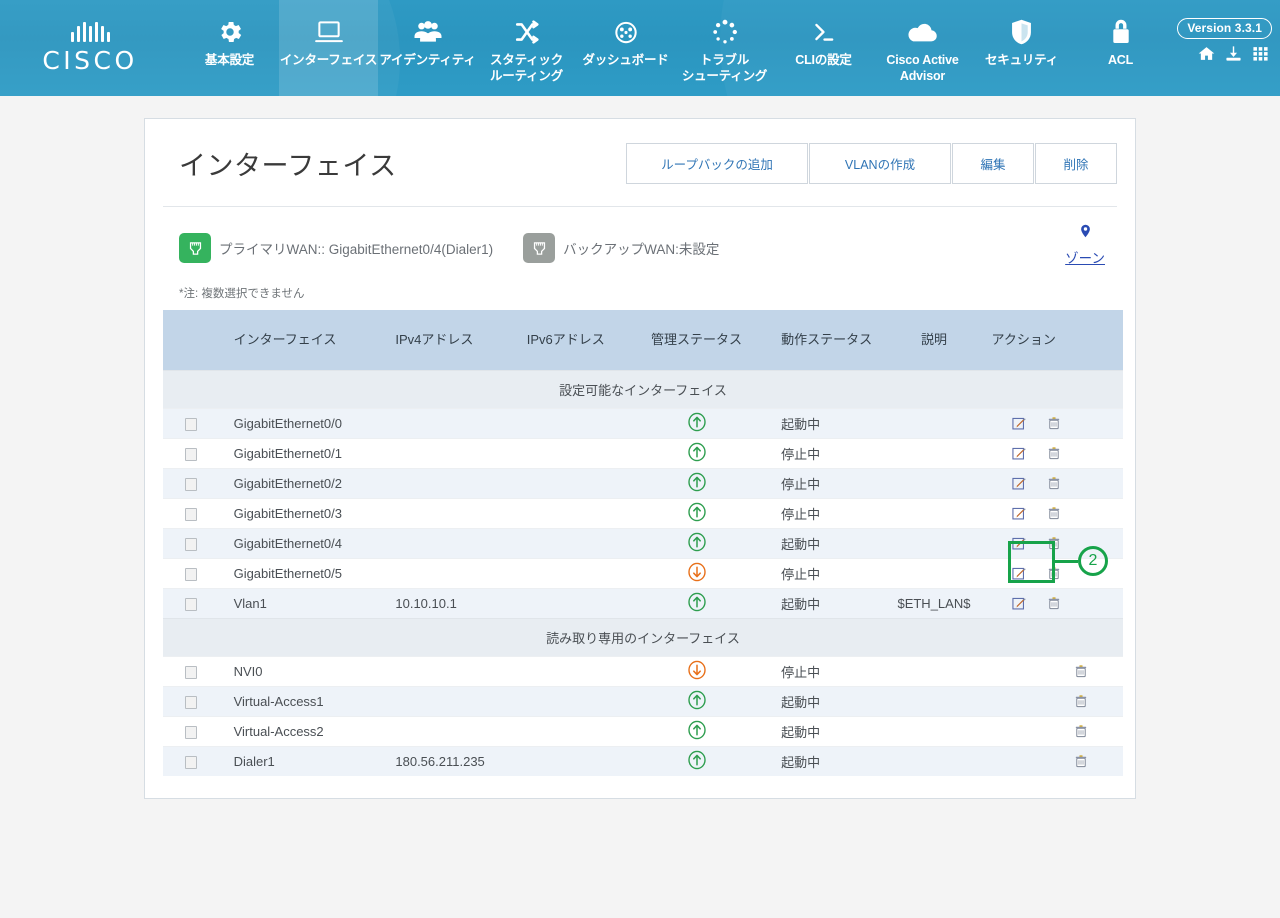  What do you see at coordinates (428, 32) in the screenshot?
I see `users-icon` at bounding box center [428, 32].